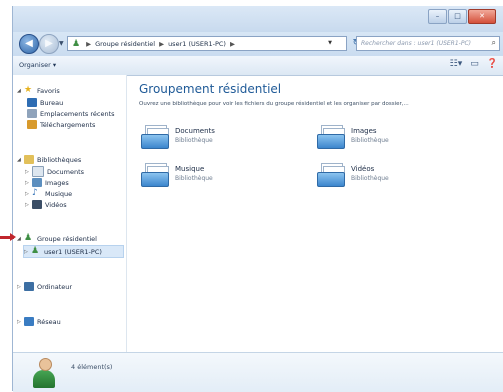 The width and height of the screenshot is (503, 392). I want to click on nav-item-label: Musique, so click(59, 193).